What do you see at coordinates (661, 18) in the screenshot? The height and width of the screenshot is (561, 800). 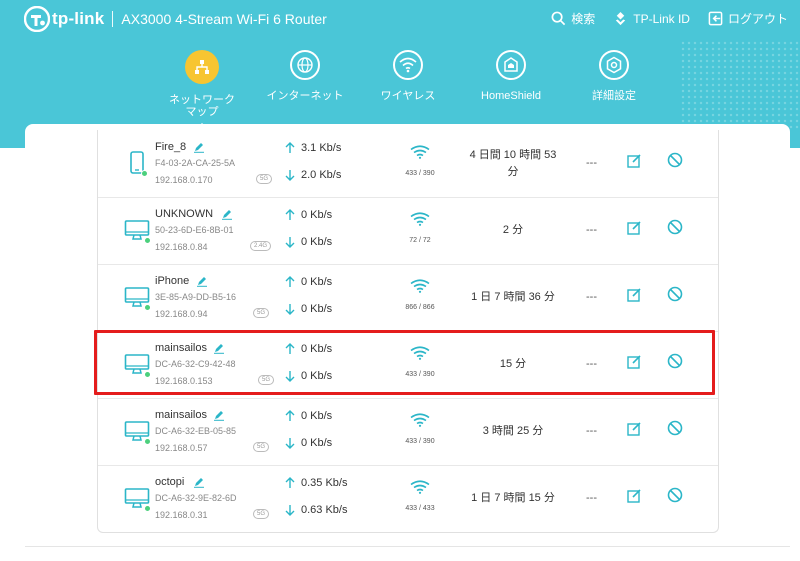 I see `tp-link-id-label: TP-Link ID` at bounding box center [661, 18].